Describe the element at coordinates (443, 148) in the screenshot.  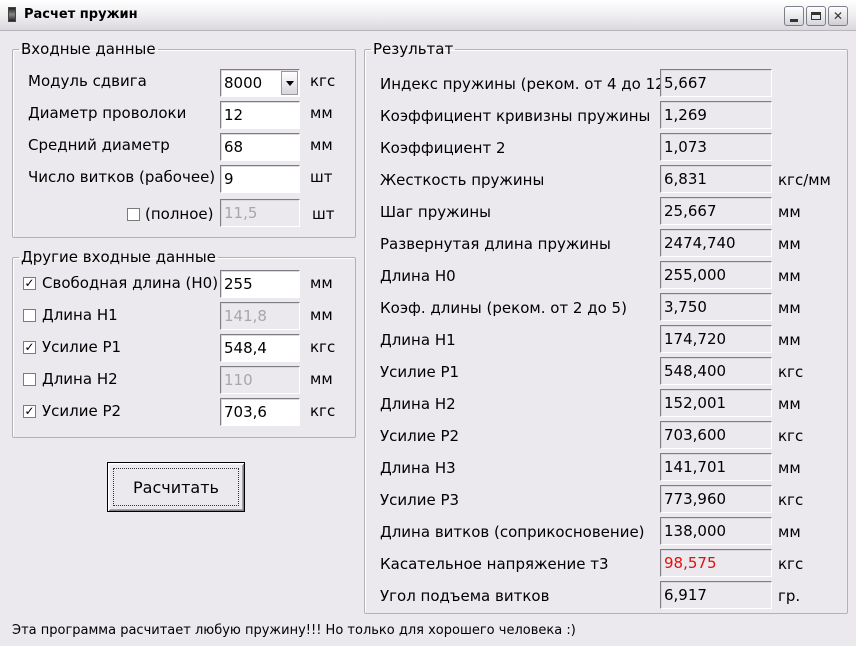
I see `result-label: Коэффициент 2` at that location.